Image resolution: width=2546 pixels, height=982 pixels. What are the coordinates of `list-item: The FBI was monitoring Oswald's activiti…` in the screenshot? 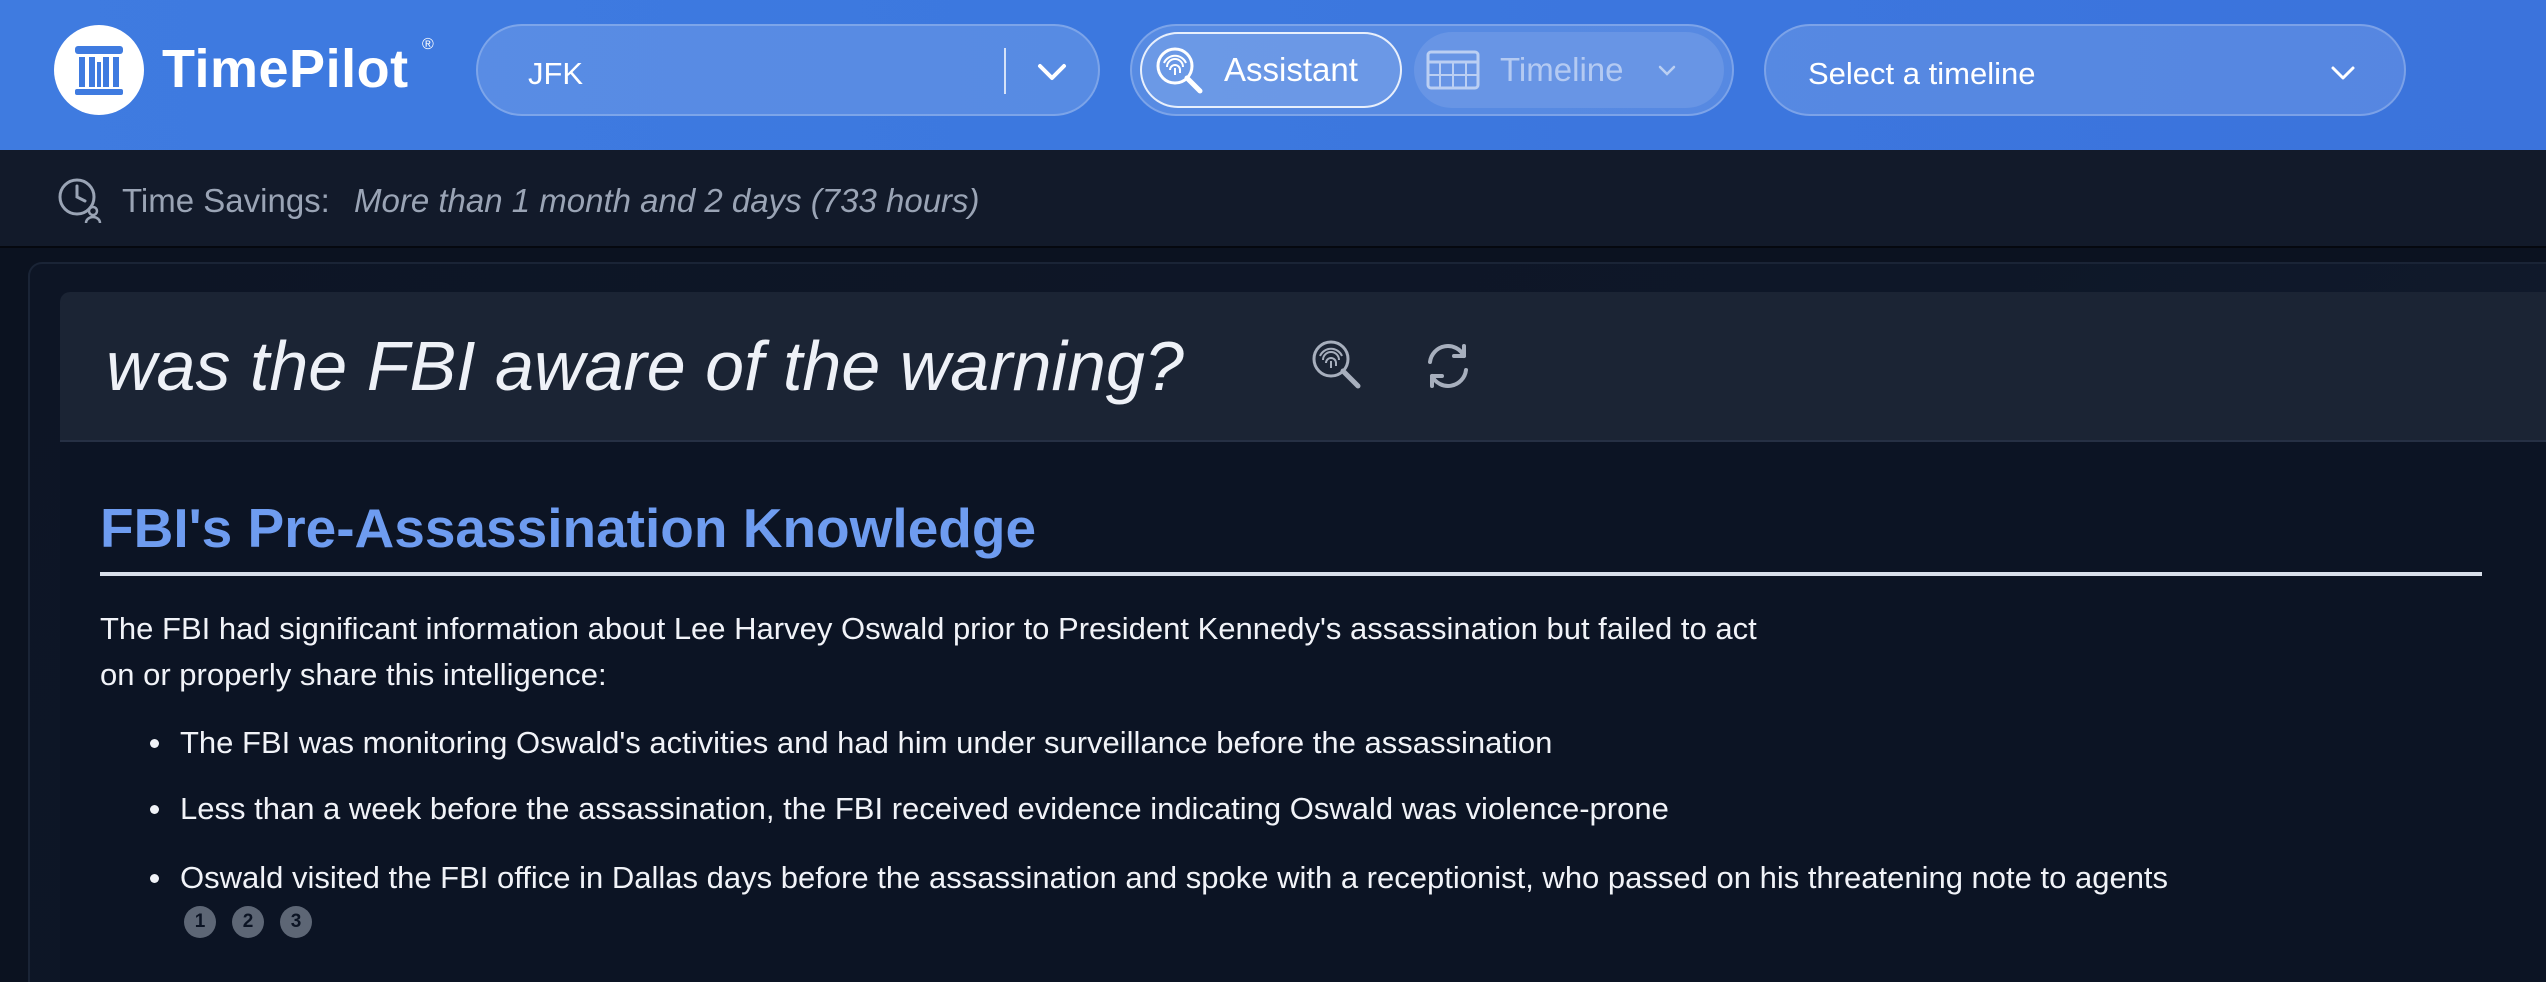 It's located at (850, 743).